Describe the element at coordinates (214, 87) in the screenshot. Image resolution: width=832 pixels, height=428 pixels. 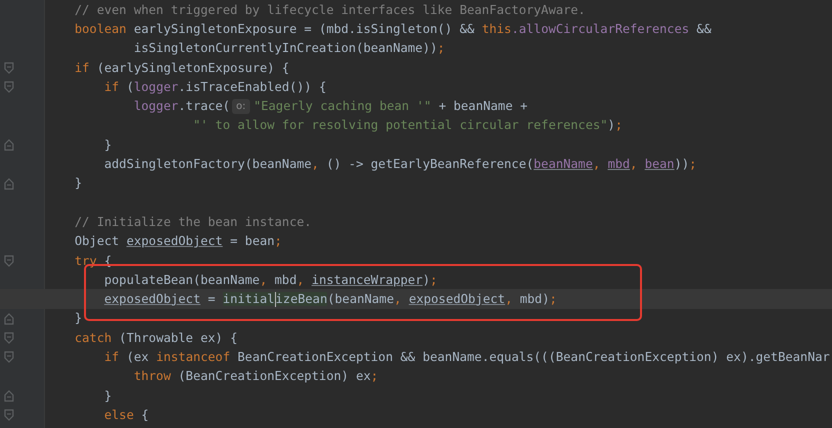
I see `code-text: if (logger.isTraceEnabled()) {` at that location.